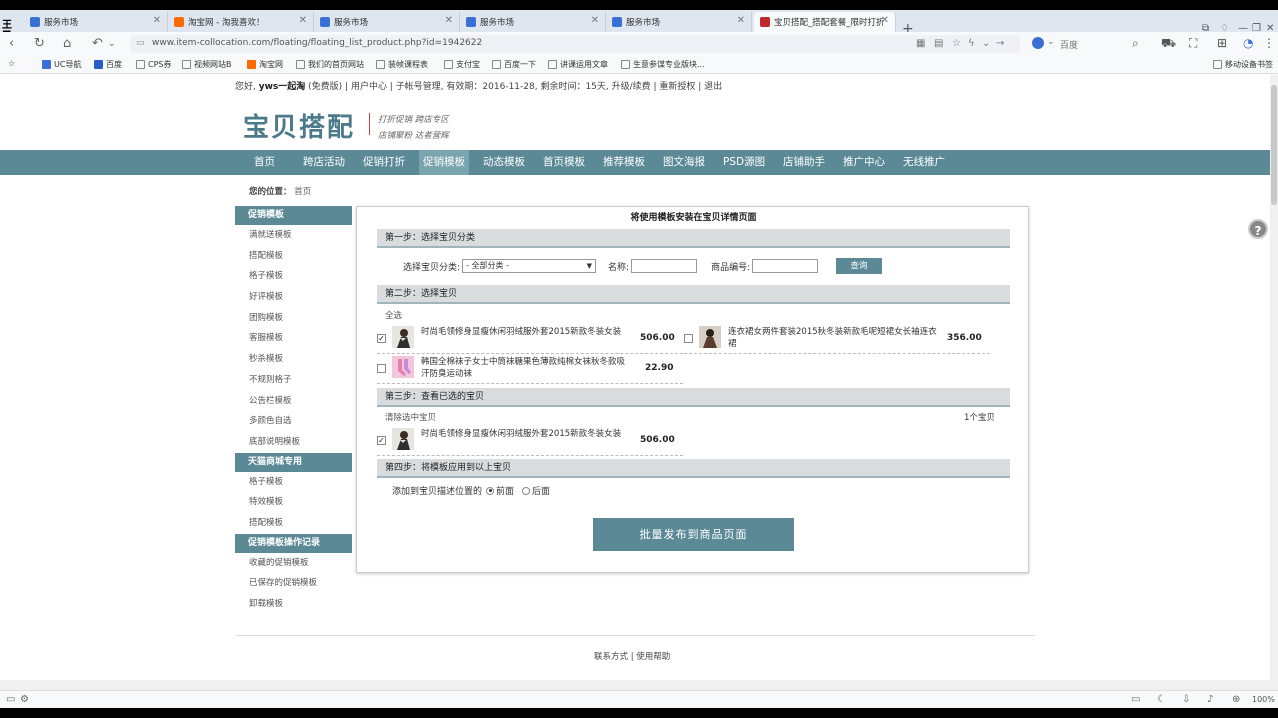 The width and height of the screenshot is (1278, 718). What do you see at coordinates (302, 192) in the screenshot?
I see `breadcrumb-home: 首页` at bounding box center [302, 192].